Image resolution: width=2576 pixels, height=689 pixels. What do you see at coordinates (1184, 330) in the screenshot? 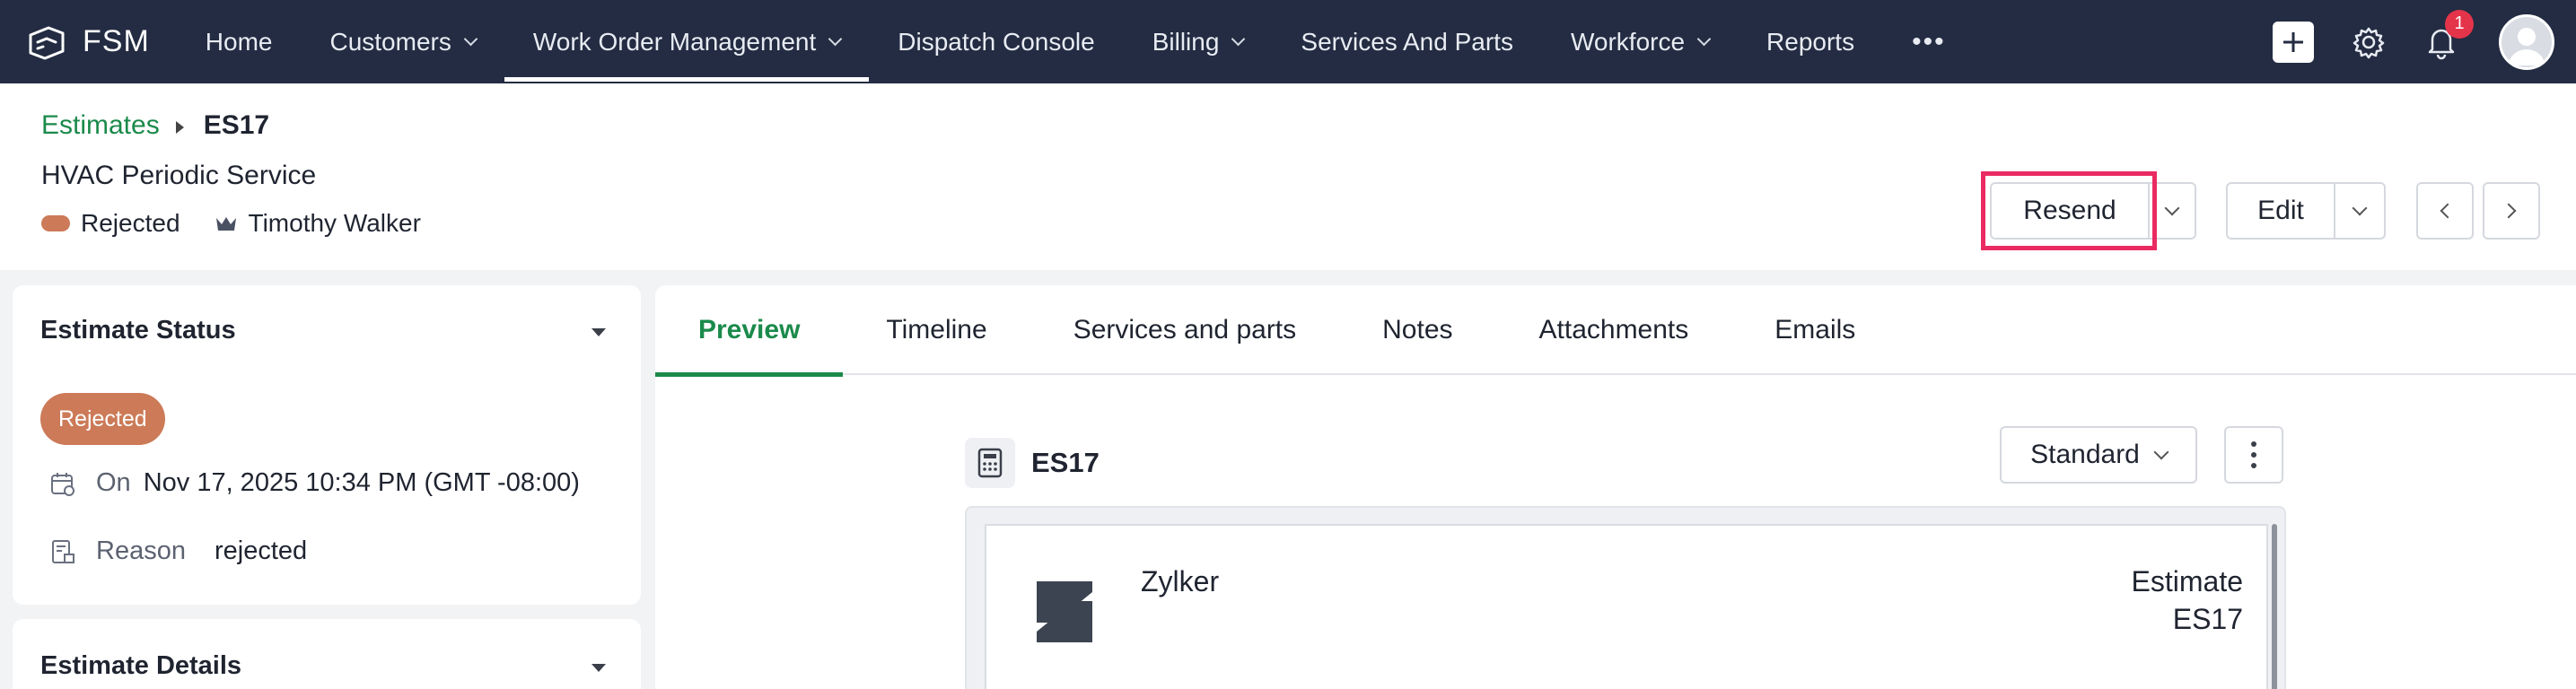
I see `tab-services-and-parts: Services and parts` at bounding box center [1184, 330].